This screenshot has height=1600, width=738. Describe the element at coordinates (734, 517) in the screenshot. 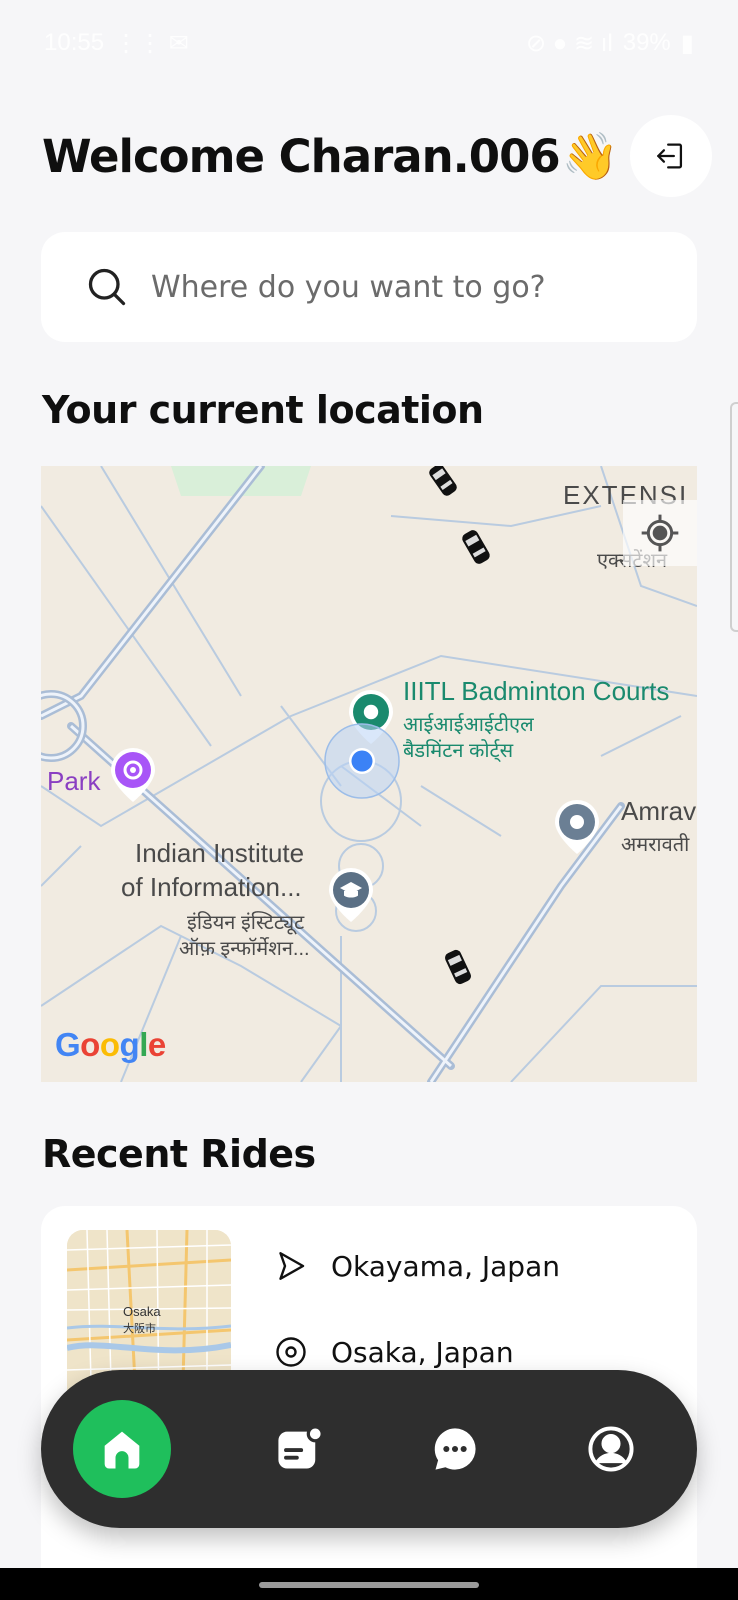

I see `scroll-indicator` at that location.